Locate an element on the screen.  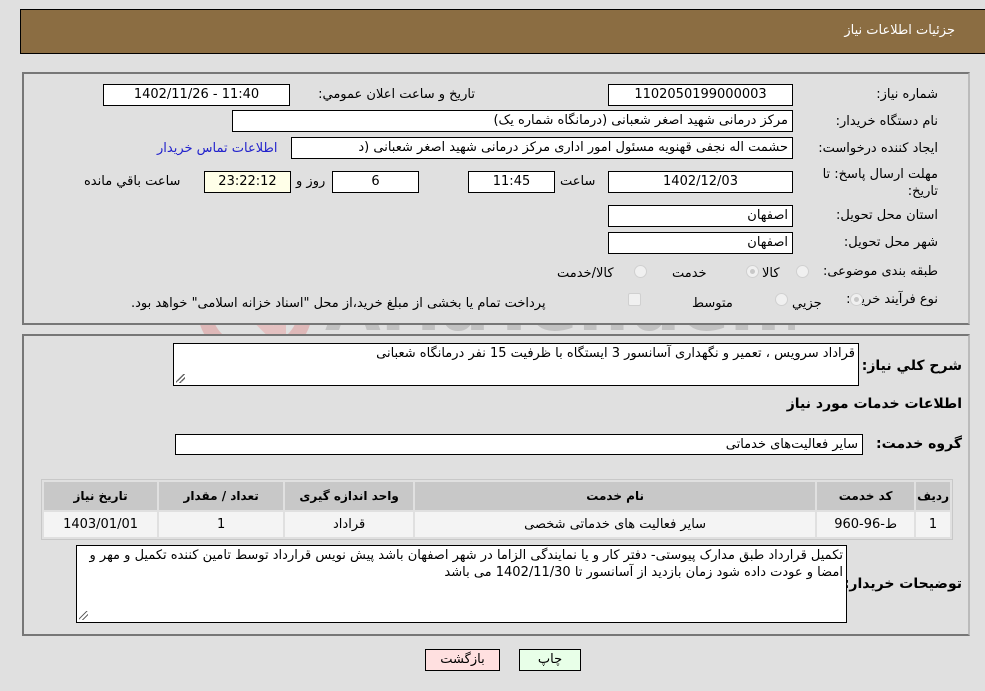
remaining-time-label: ساعت باقي مانده is located at coordinates (132, 181).